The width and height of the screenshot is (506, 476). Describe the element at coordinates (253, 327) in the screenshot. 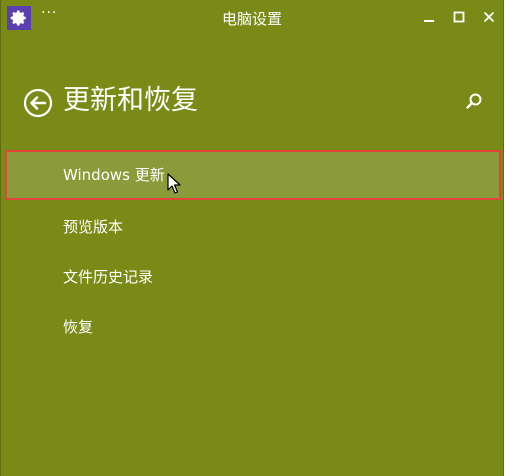

I see `nav-item-recovery: 恢复` at that location.